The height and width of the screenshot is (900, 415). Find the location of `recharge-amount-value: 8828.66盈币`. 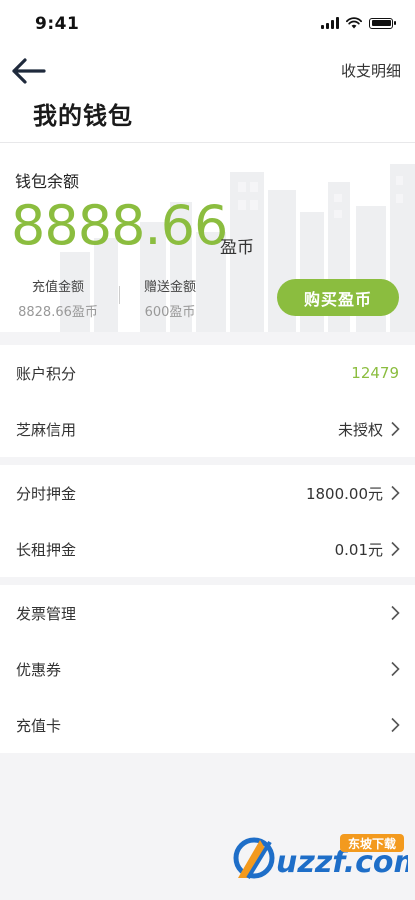

recharge-amount-value: 8828.66盈币 is located at coordinates (58, 312).